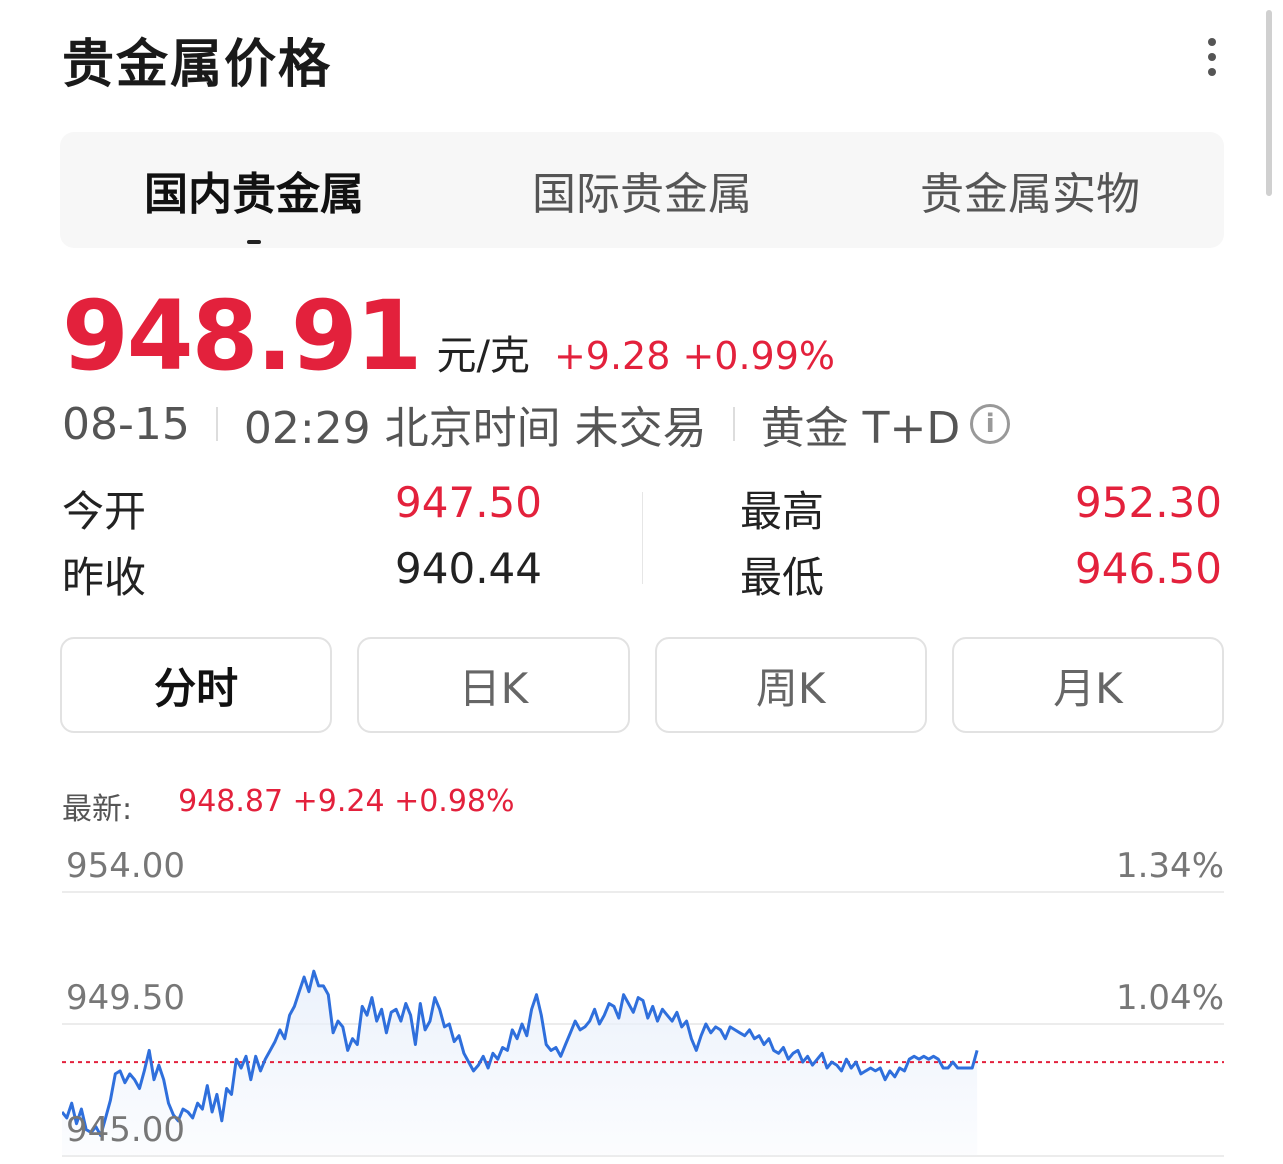 The height and width of the screenshot is (1164, 1283). I want to click on tab-international-metals: 国际贵金属, so click(642, 190).